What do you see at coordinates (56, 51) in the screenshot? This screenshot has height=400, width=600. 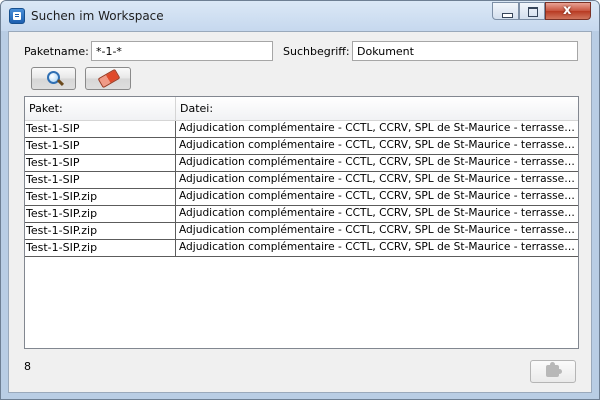 I see `package-name-label: Paketname:` at bounding box center [56, 51].